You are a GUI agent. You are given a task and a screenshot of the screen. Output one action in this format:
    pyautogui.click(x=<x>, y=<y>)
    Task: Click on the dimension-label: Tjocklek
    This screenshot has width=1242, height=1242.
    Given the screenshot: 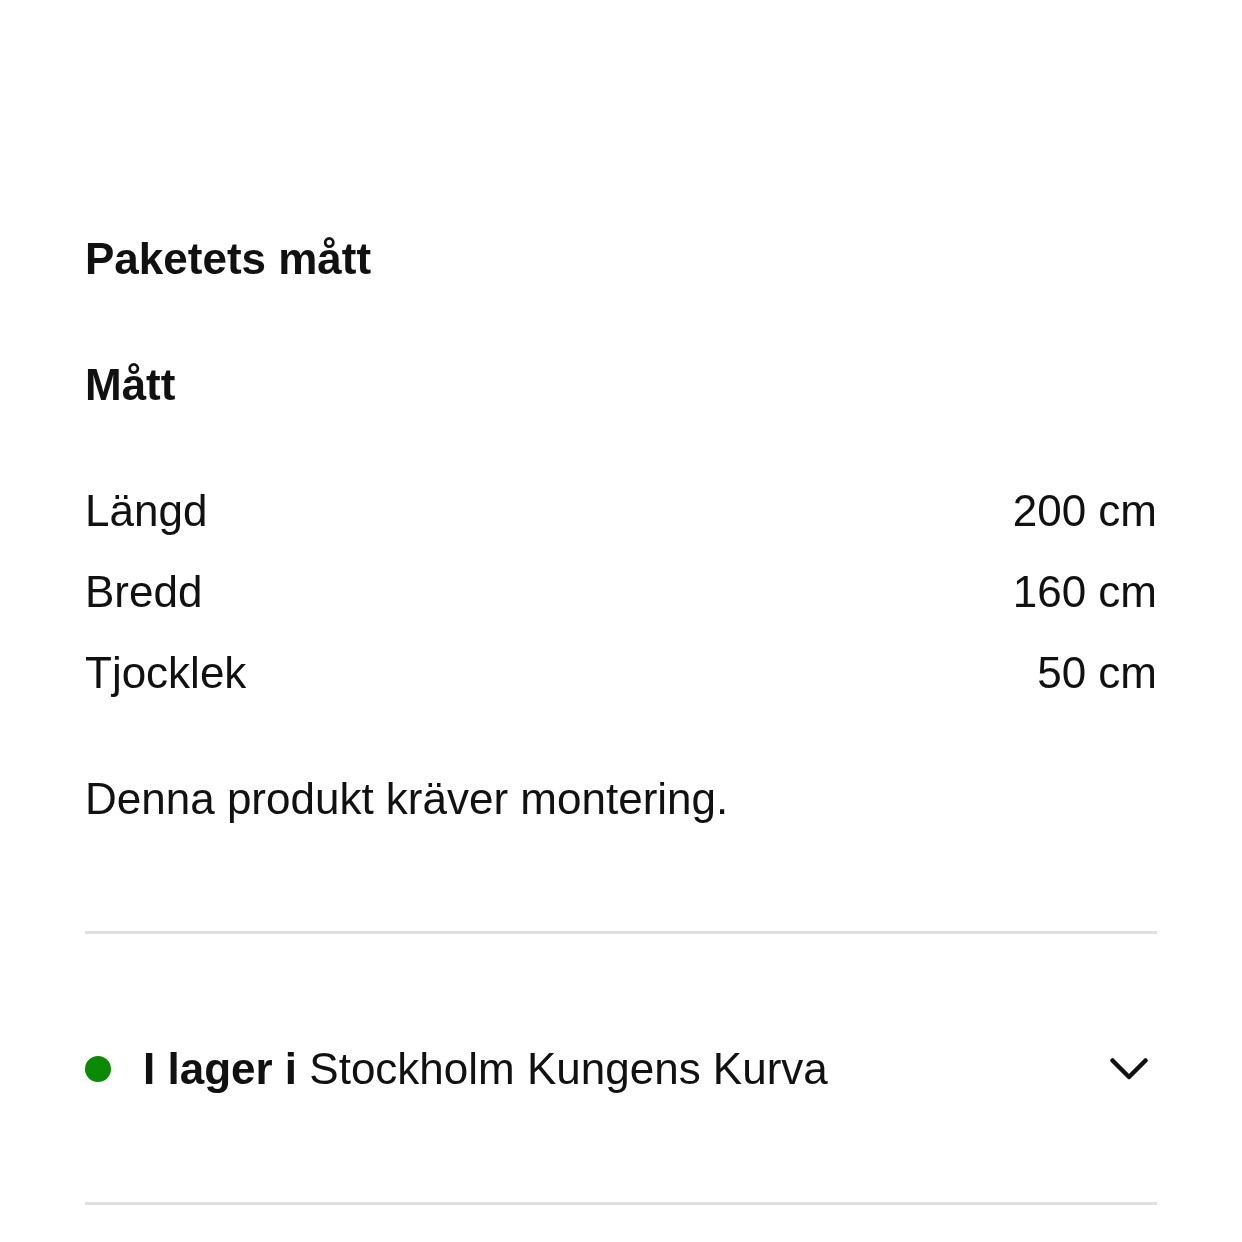 What is the action you would take?
    pyautogui.click(x=166, y=673)
    